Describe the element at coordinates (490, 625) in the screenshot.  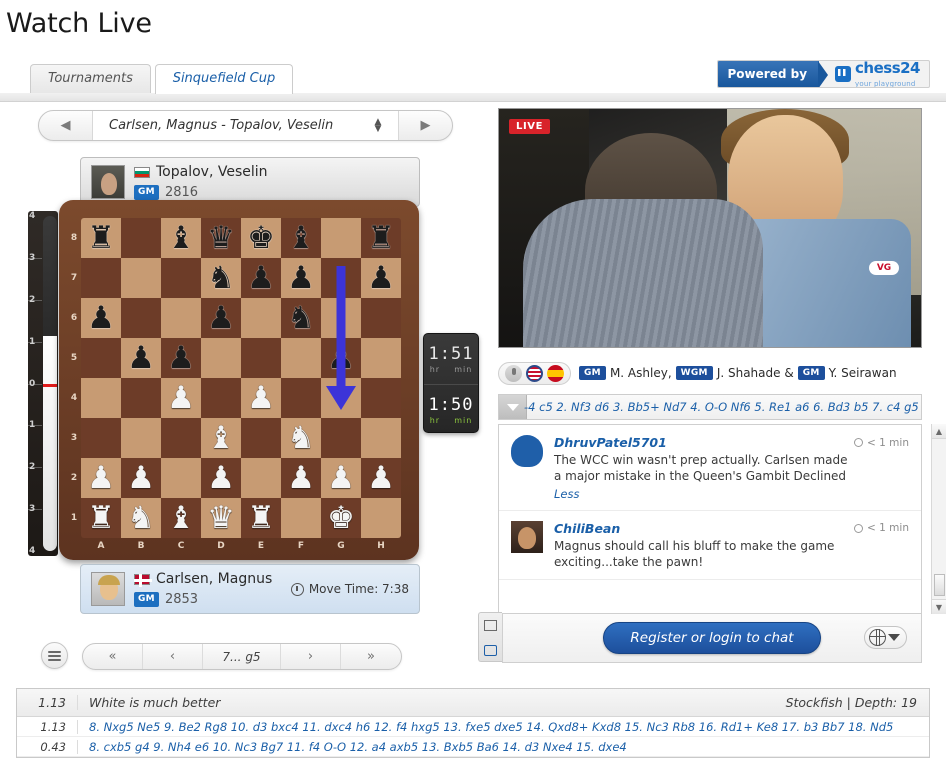
I see `list-view-tab` at that location.